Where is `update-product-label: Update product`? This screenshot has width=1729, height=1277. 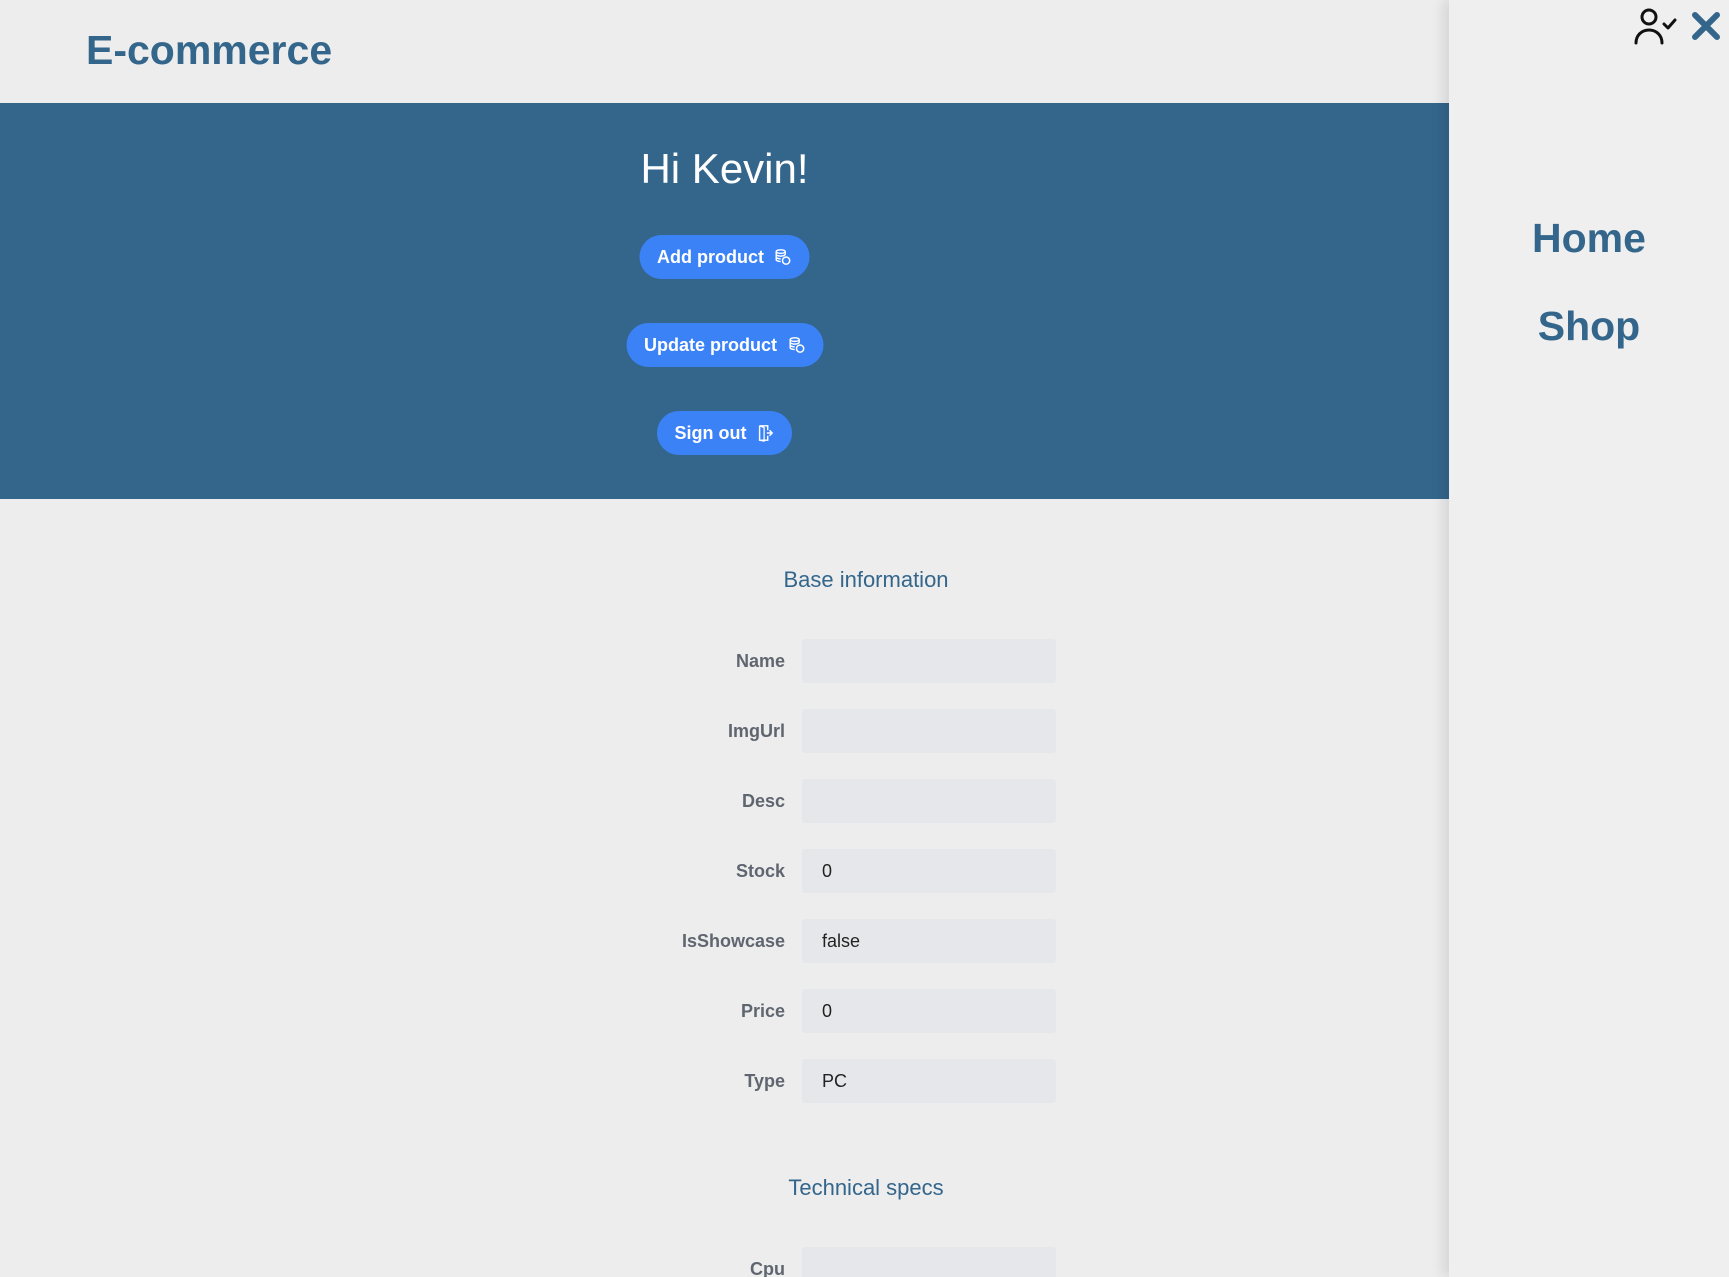
update-product-label: Update product is located at coordinates (710, 344).